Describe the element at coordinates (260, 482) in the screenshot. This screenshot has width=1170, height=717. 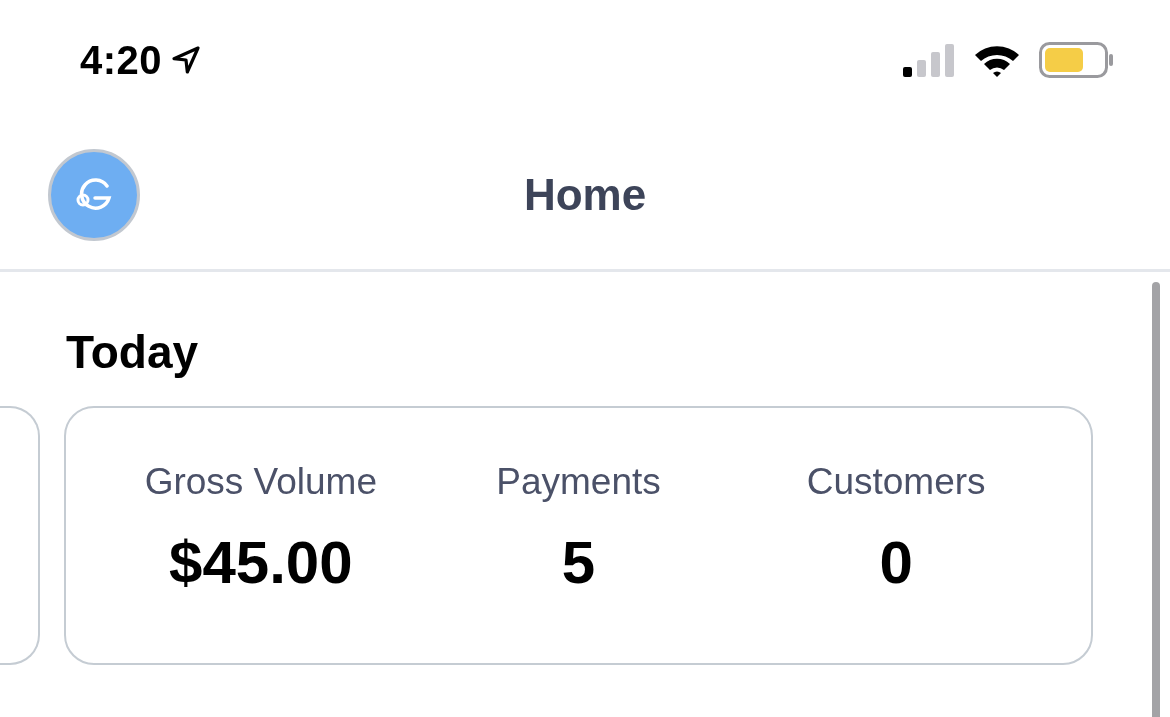
I see `stat-label: Gross Volume` at that location.